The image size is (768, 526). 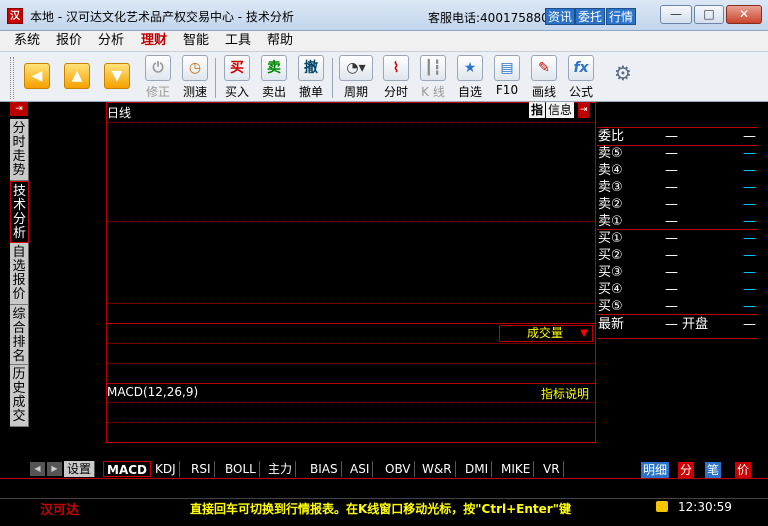 I want to click on menu-quote: 报价, so click(x=69, y=40).